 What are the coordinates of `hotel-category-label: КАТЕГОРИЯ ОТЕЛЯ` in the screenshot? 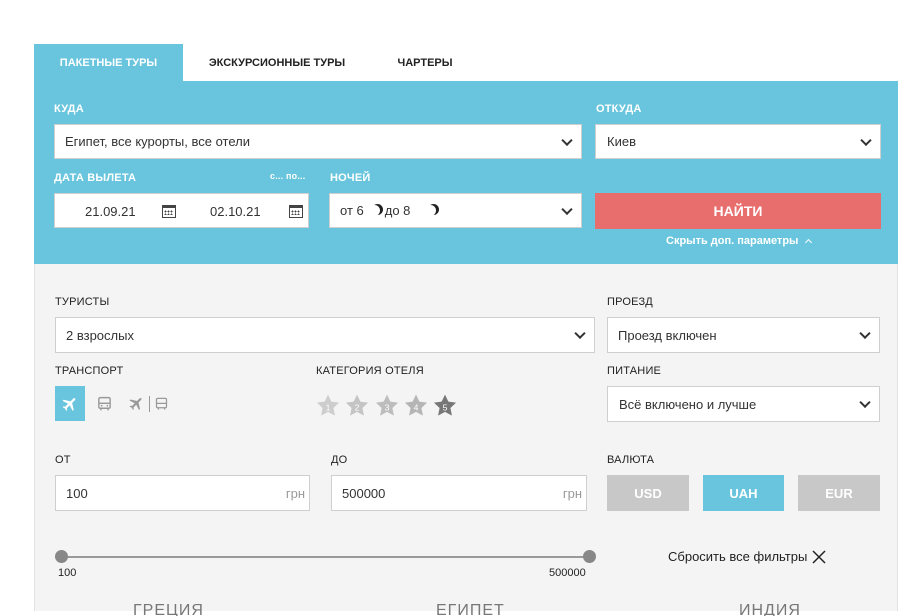 It's located at (370, 371).